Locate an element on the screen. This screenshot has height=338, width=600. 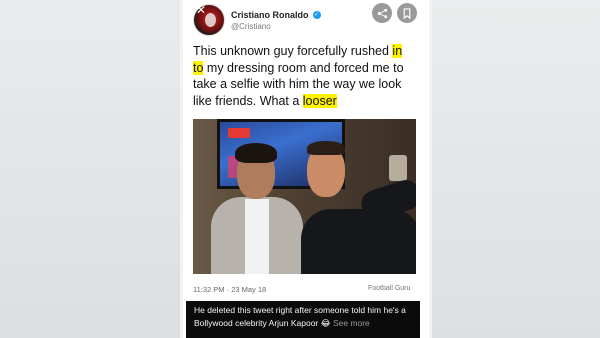
share-icon is located at coordinates (382, 13).